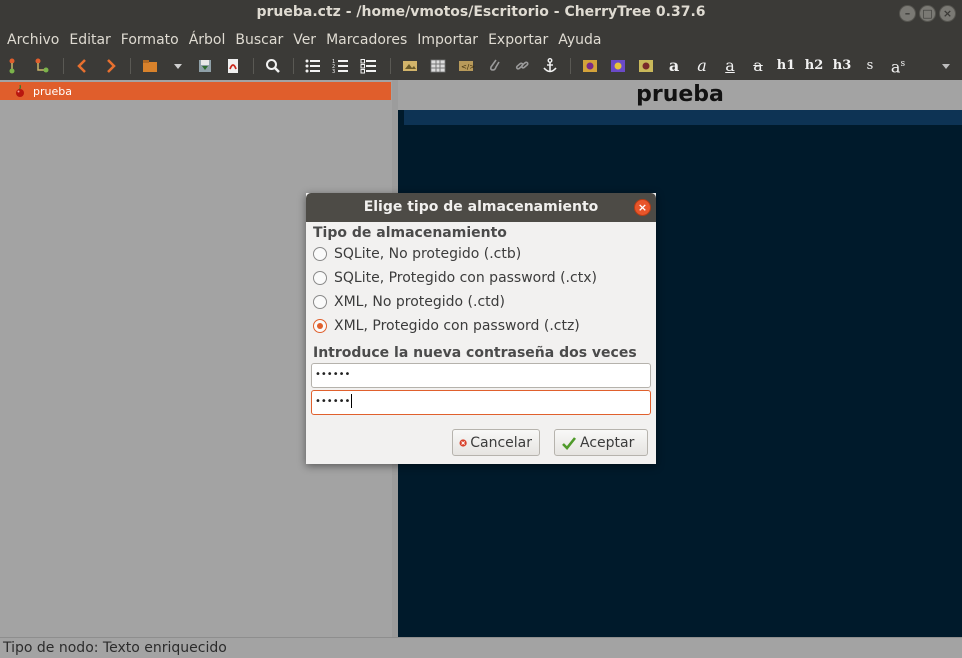 The width and height of the screenshot is (962, 658). What do you see at coordinates (907, 13) in the screenshot?
I see `minimize-icon: –` at bounding box center [907, 13].